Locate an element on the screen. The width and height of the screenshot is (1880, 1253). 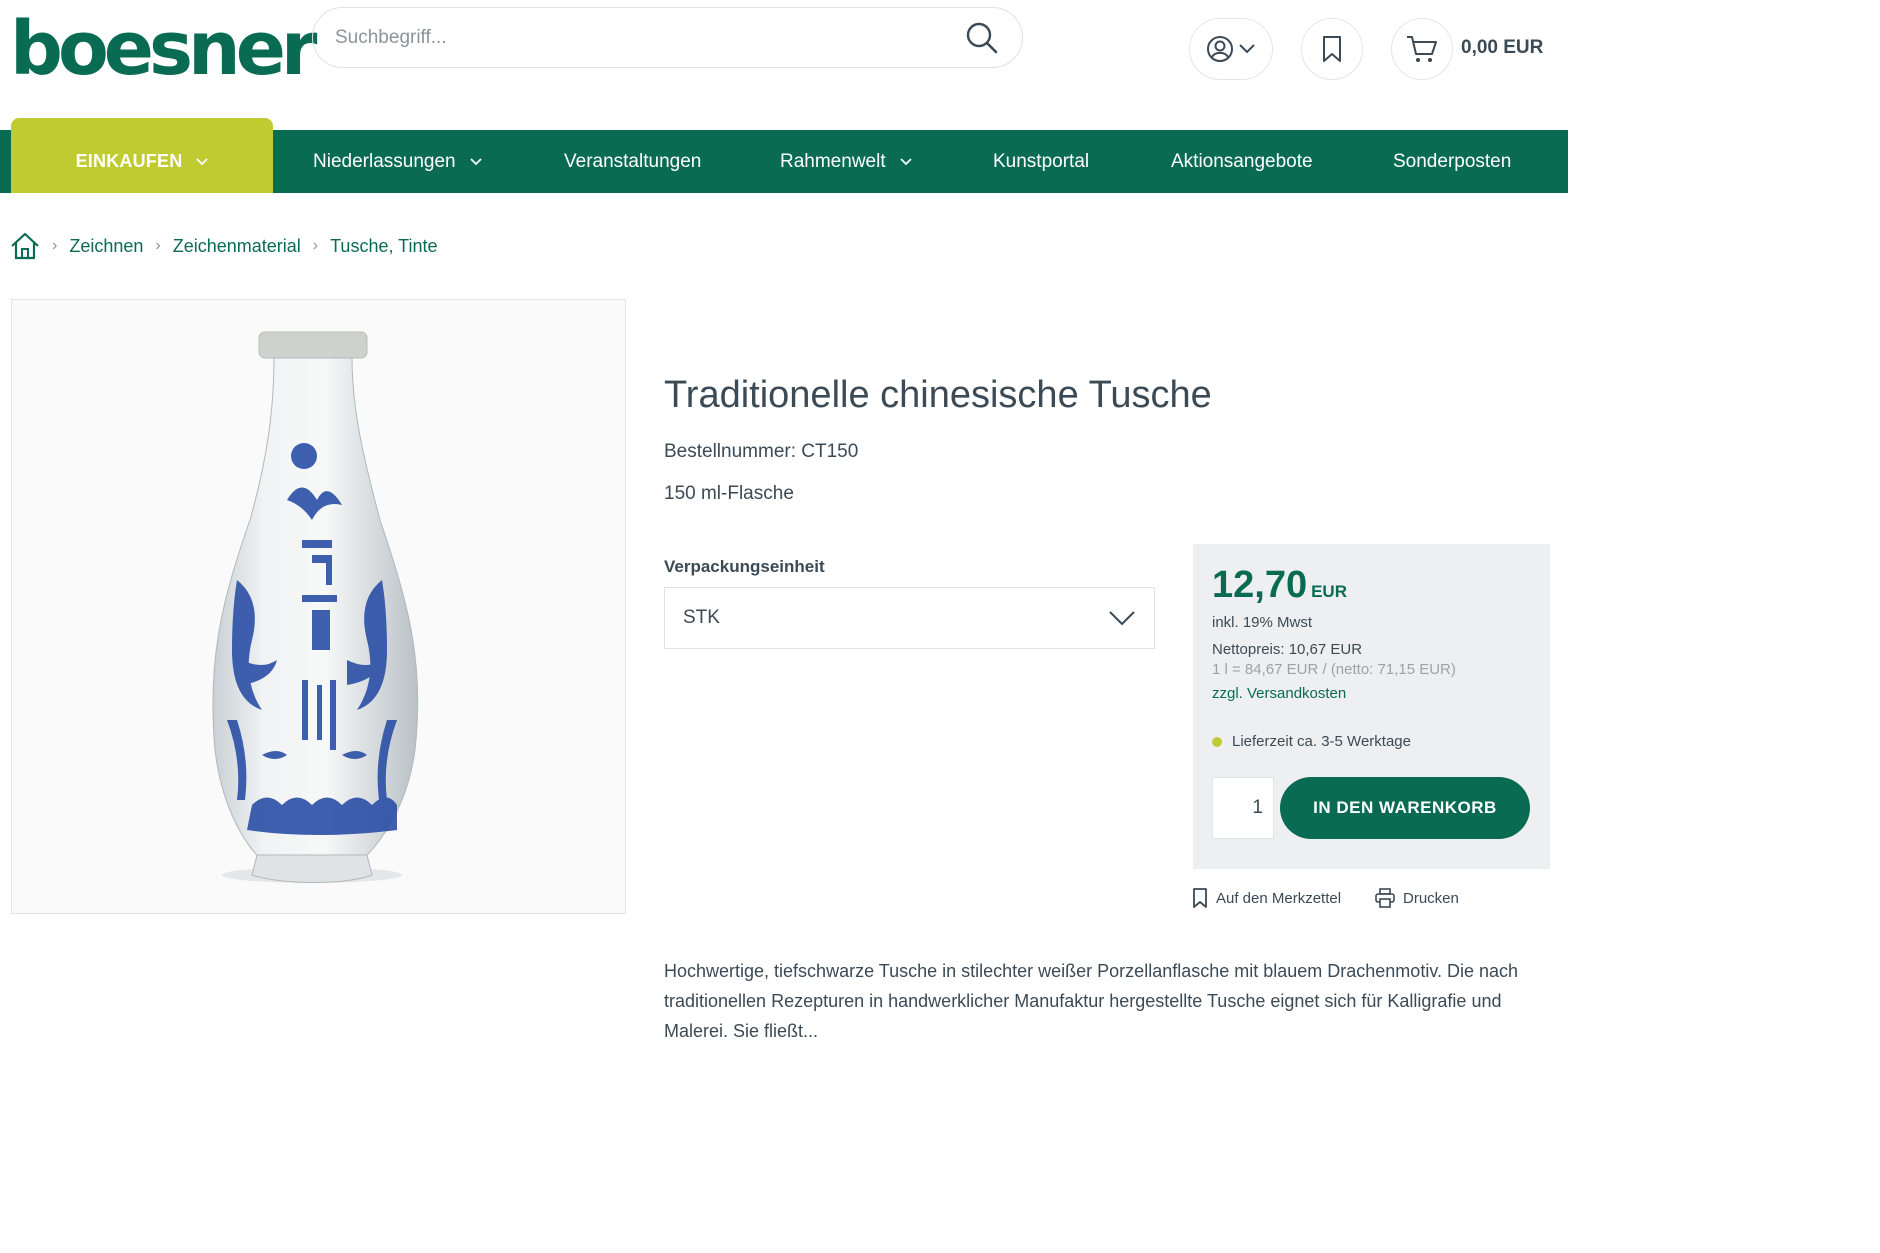
porcelain-bottle-image is located at coordinates (315, 607).